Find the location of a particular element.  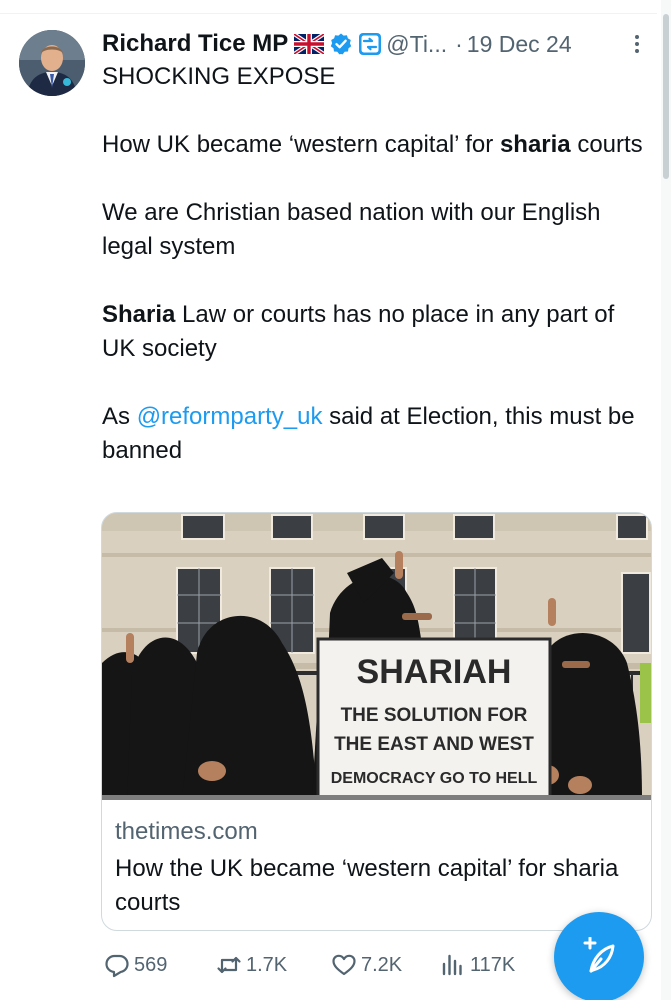

views-count: 117K is located at coordinates (493, 964).